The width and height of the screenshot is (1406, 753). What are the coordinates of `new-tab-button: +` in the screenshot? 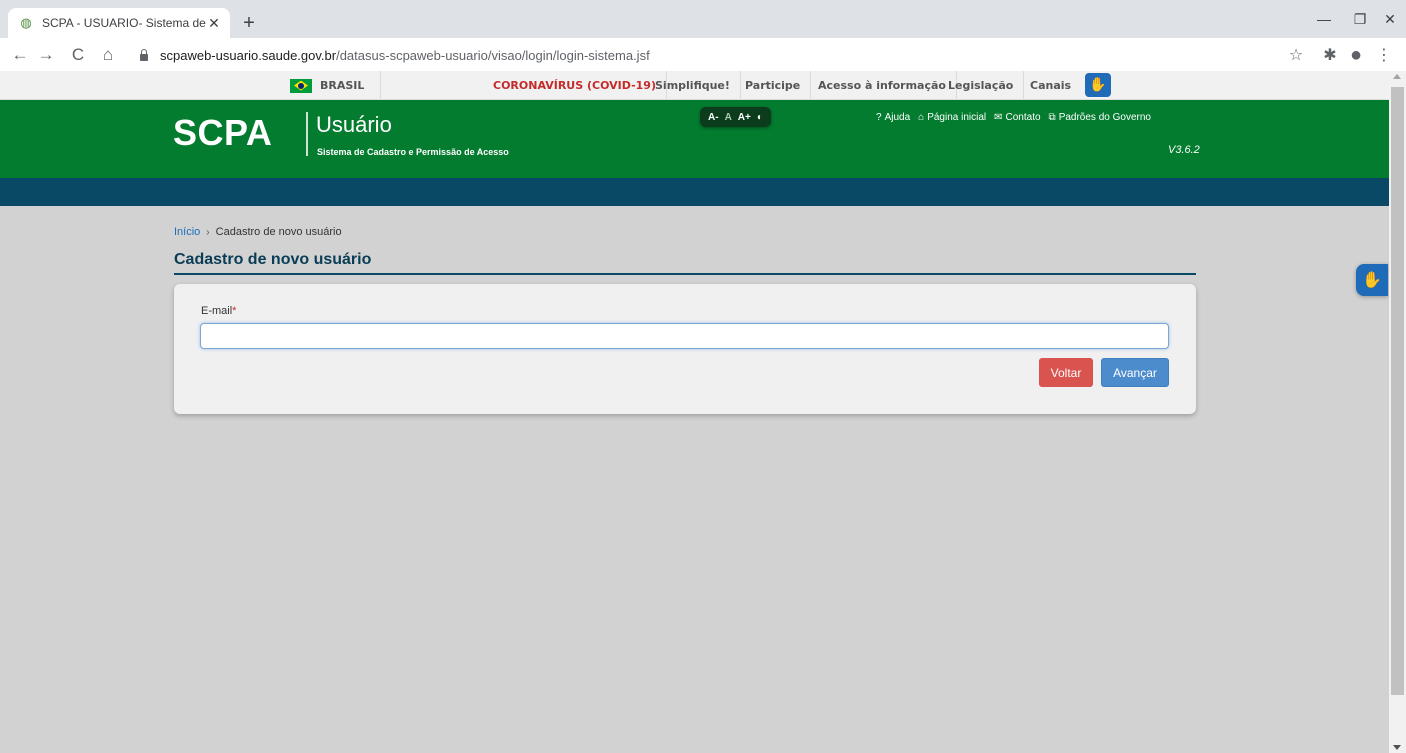 It's located at (249, 23).